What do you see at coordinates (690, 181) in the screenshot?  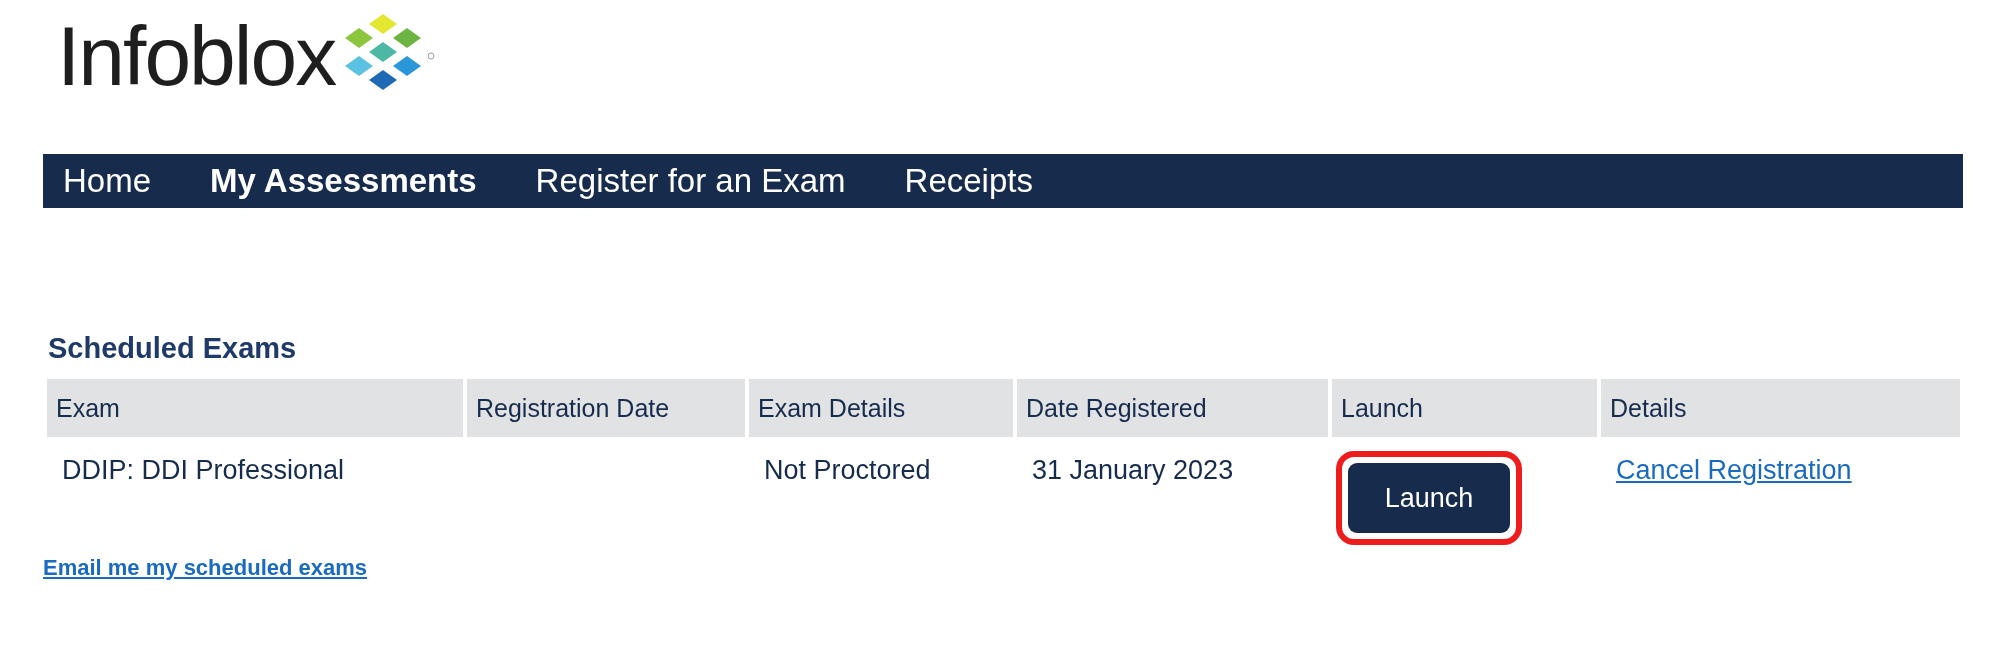 I see `nav-tab: Register for an Exam` at bounding box center [690, 181].